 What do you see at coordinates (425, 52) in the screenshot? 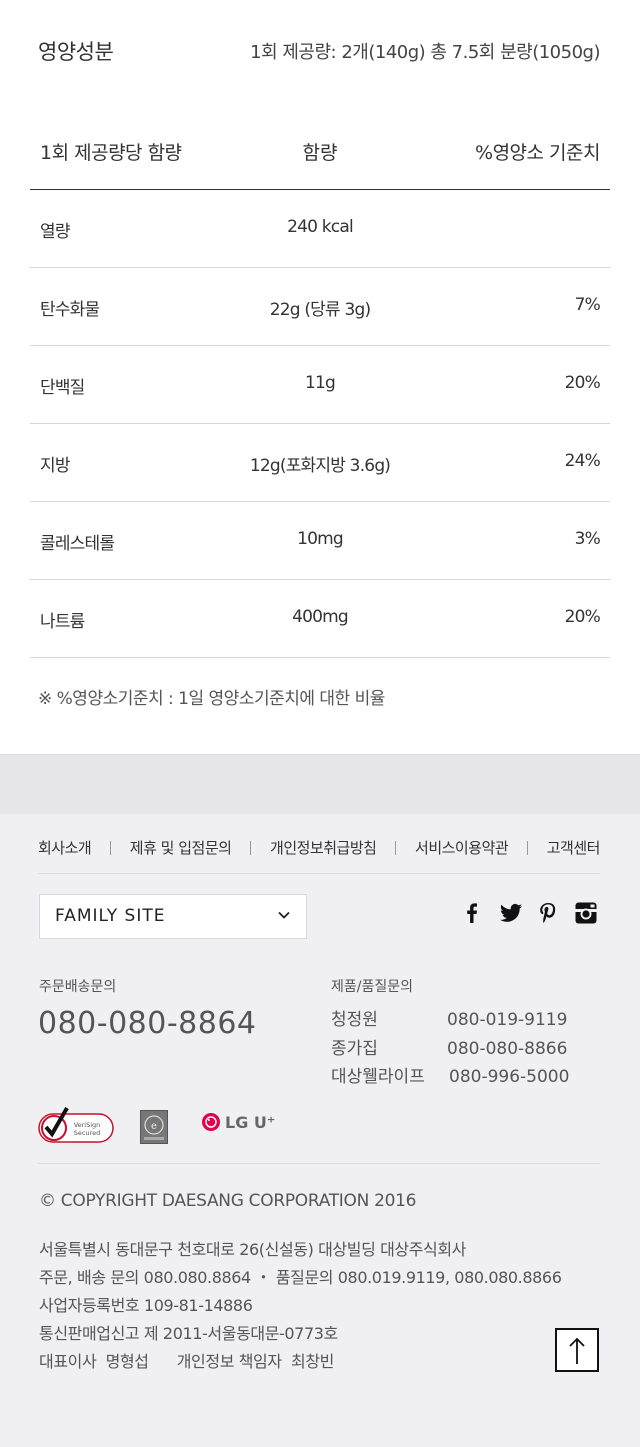
I see `serving-size: 1회 제공량: 2개(140g) 총 7.5회 분량(1050g)` at bounding box center [425, 52].